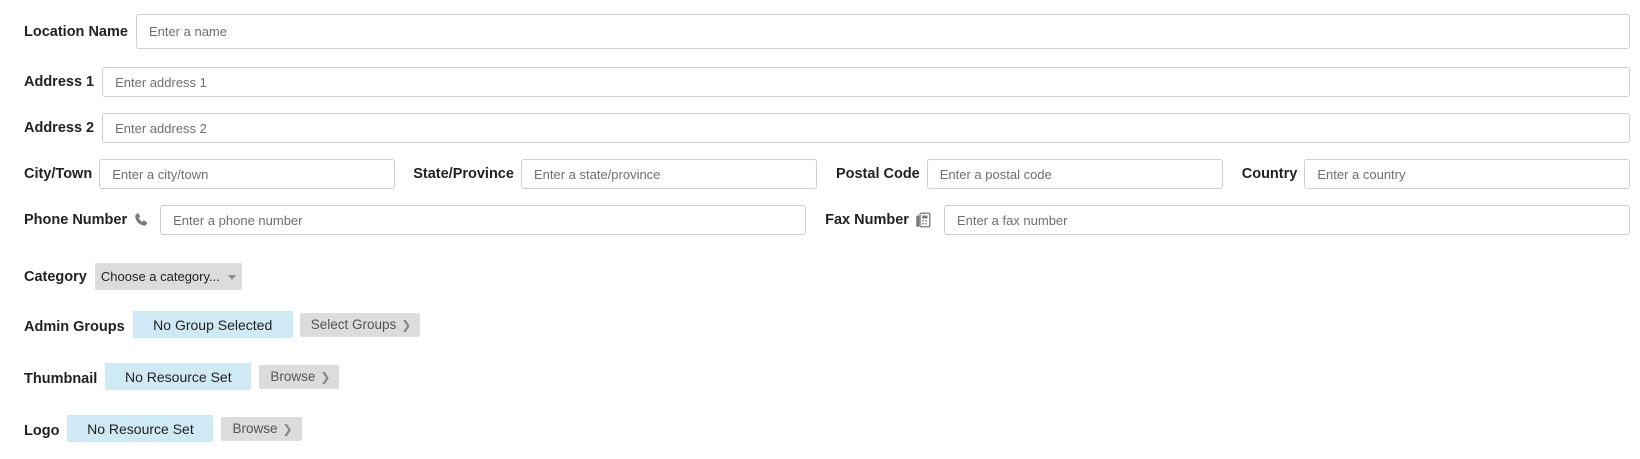 The image size is (1640, 459). Describe the element at coordinates (231, 277) in the screenshot. I see `chevron-down-icon` at that location.